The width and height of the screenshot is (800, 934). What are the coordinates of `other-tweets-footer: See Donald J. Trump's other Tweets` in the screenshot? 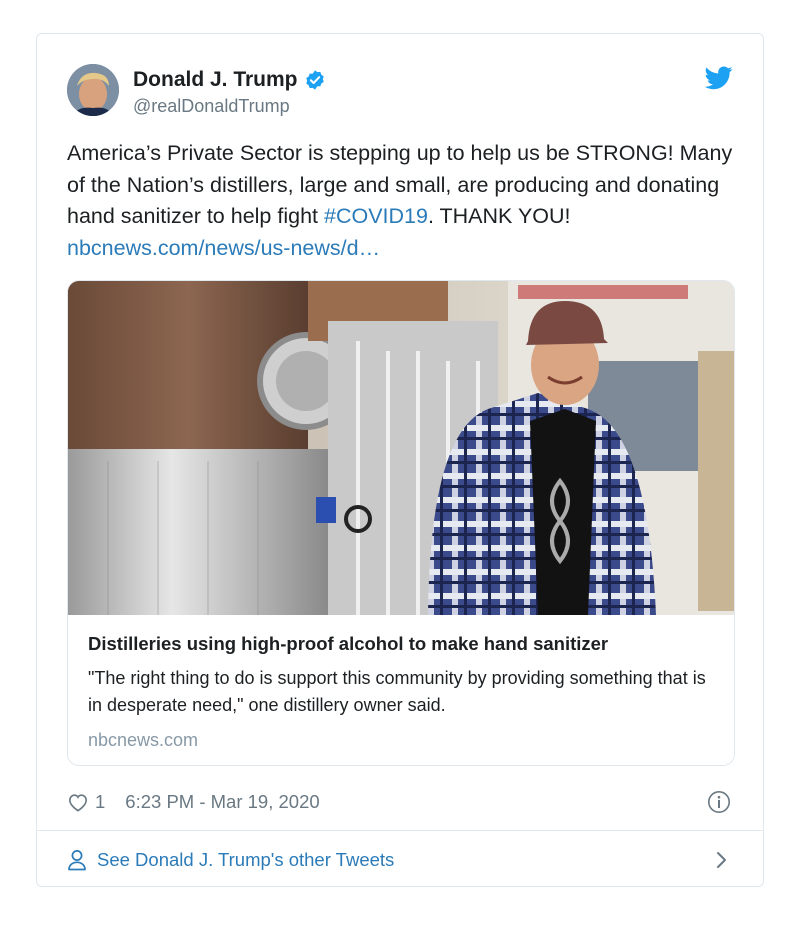 It's located at (400, 860).